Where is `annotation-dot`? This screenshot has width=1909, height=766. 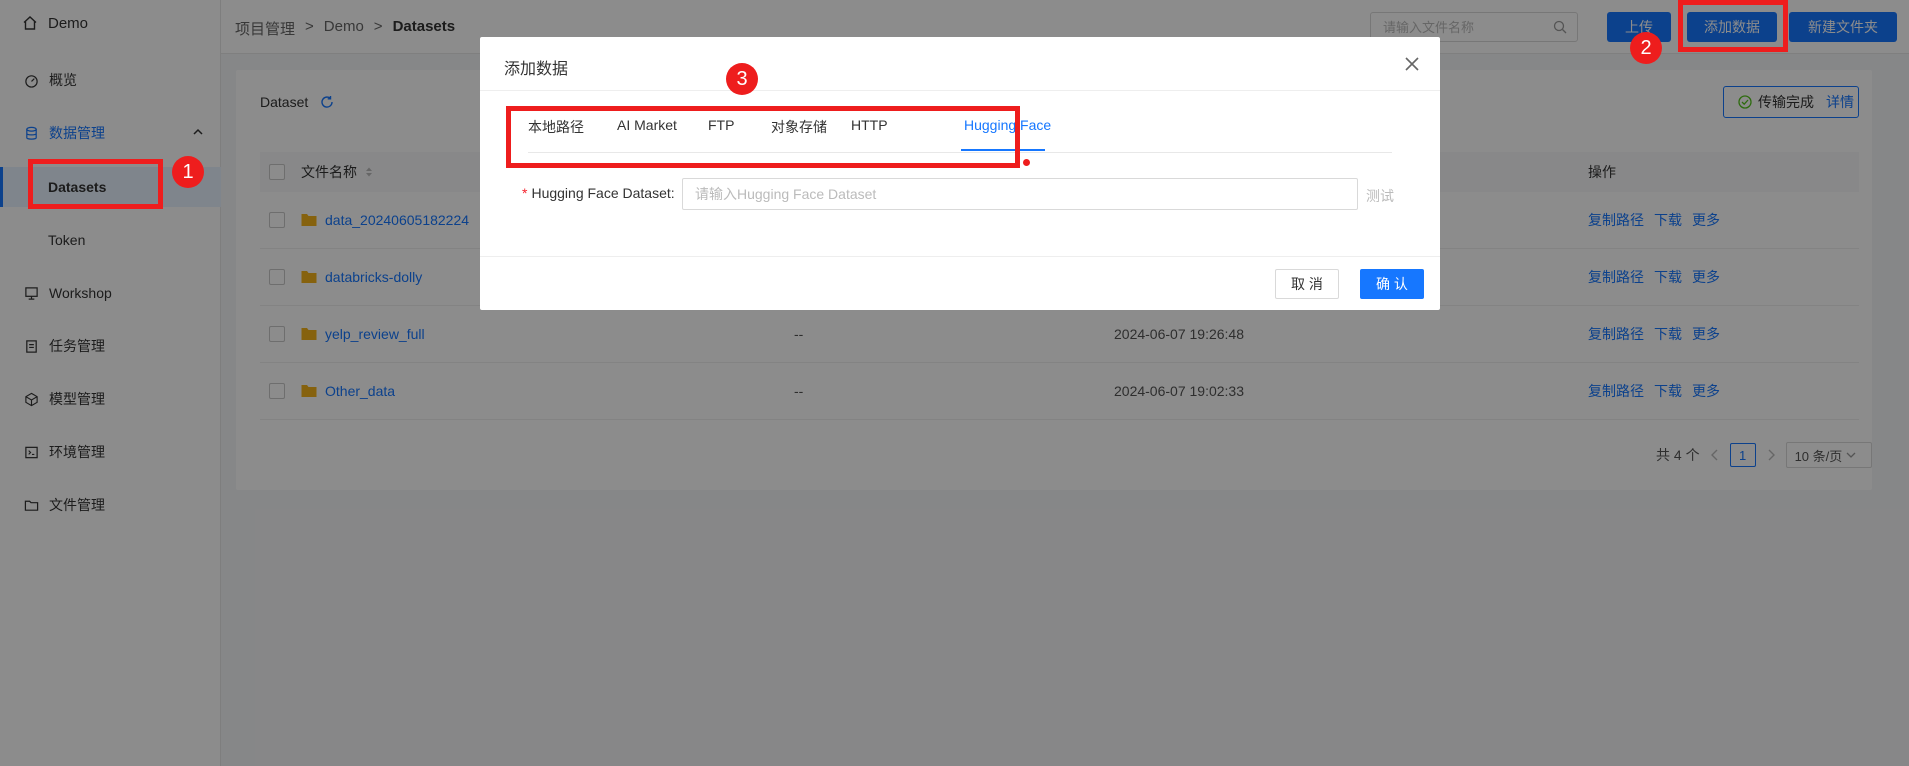 annotation-dot is located at coordinates (1026, 162).